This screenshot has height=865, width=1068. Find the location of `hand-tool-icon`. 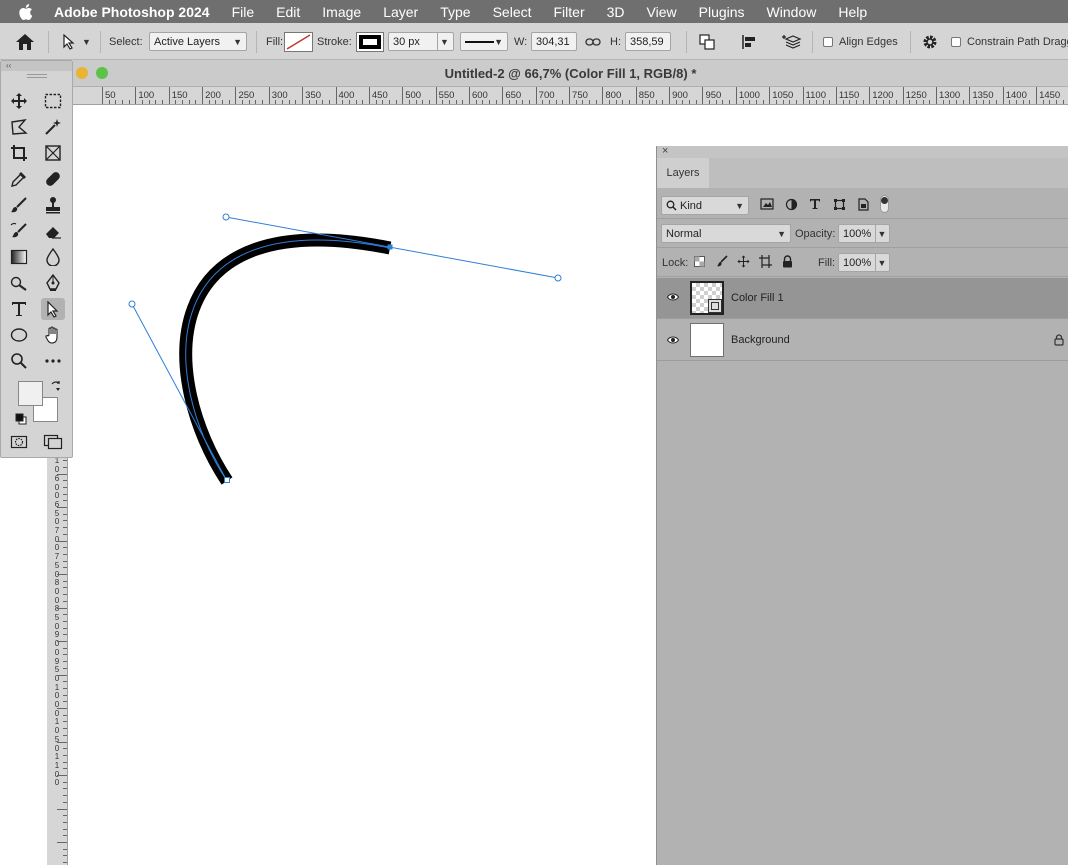

hand-tool-icon is located at coordinates (53, 335).